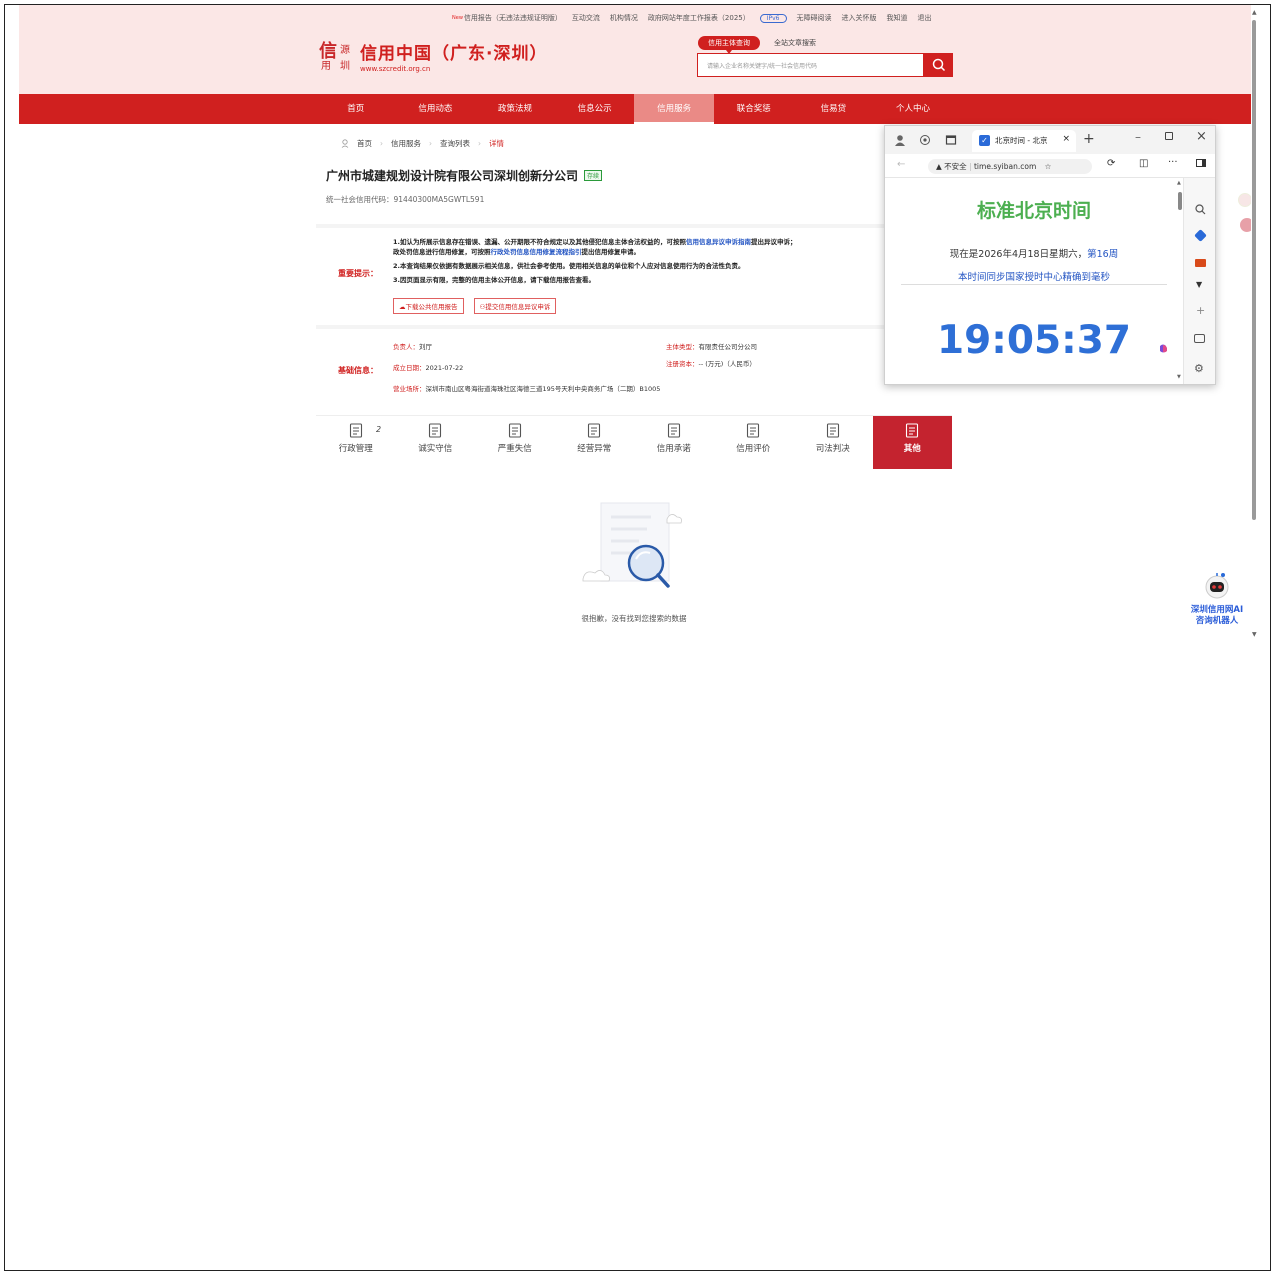  Describe the element at coordinates (711, 364) in the screenshot. I see `info-capital: 注册资本：-- (万元)（人民币）` at that location.